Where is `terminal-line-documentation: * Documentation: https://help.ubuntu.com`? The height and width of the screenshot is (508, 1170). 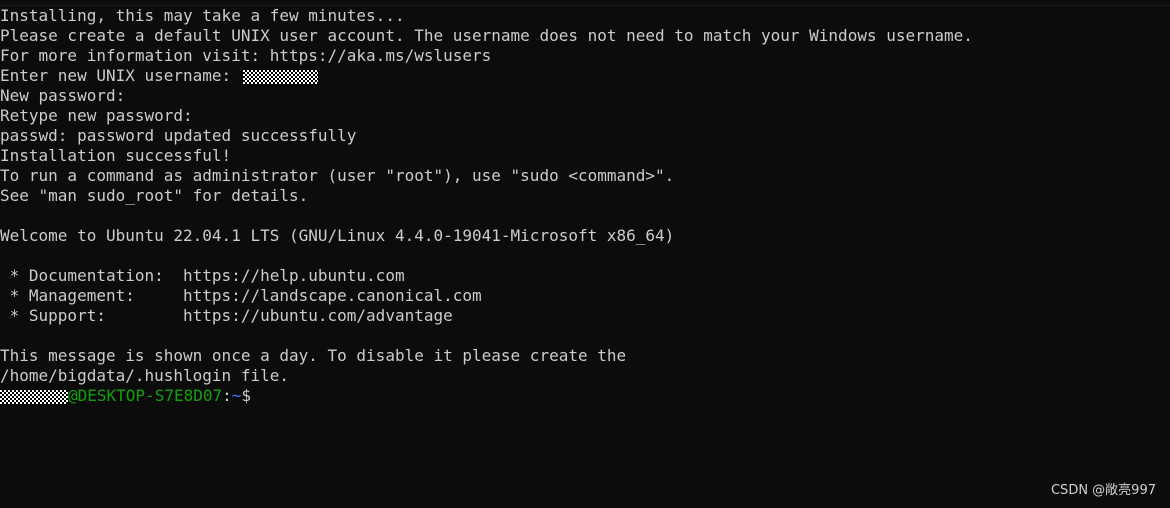 terminal-line-documentation: * Documentation: https://help.ubuntu.com is located at coordinates (202, 275).